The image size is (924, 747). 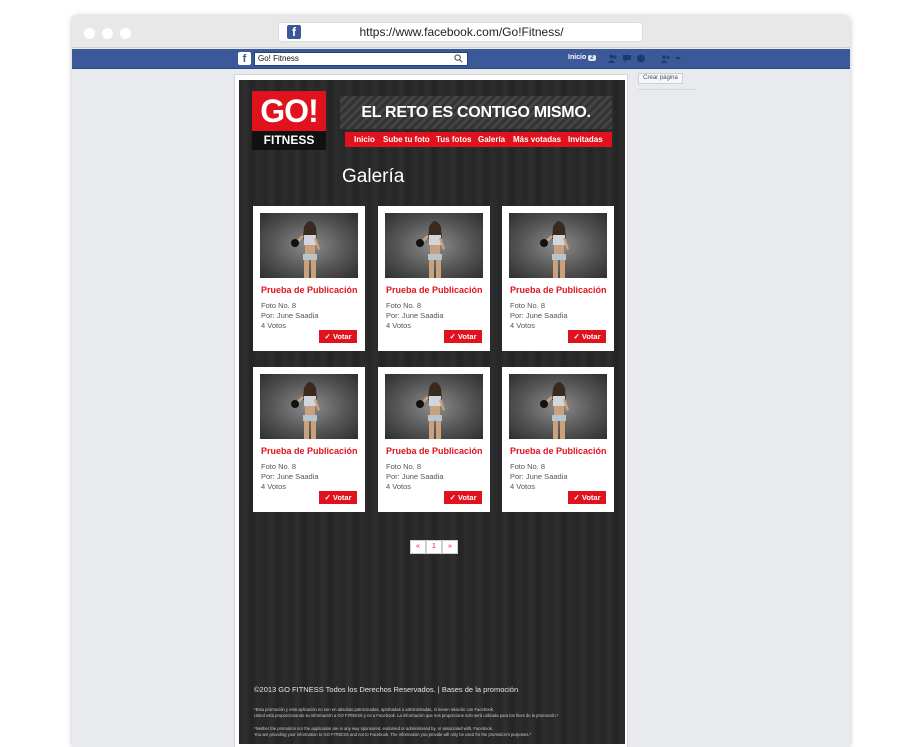 What do you see at coordinates (678, 58) in the screenshot?
I see `account-menu-chevron-down-icon` at bounding box center [678, 58].